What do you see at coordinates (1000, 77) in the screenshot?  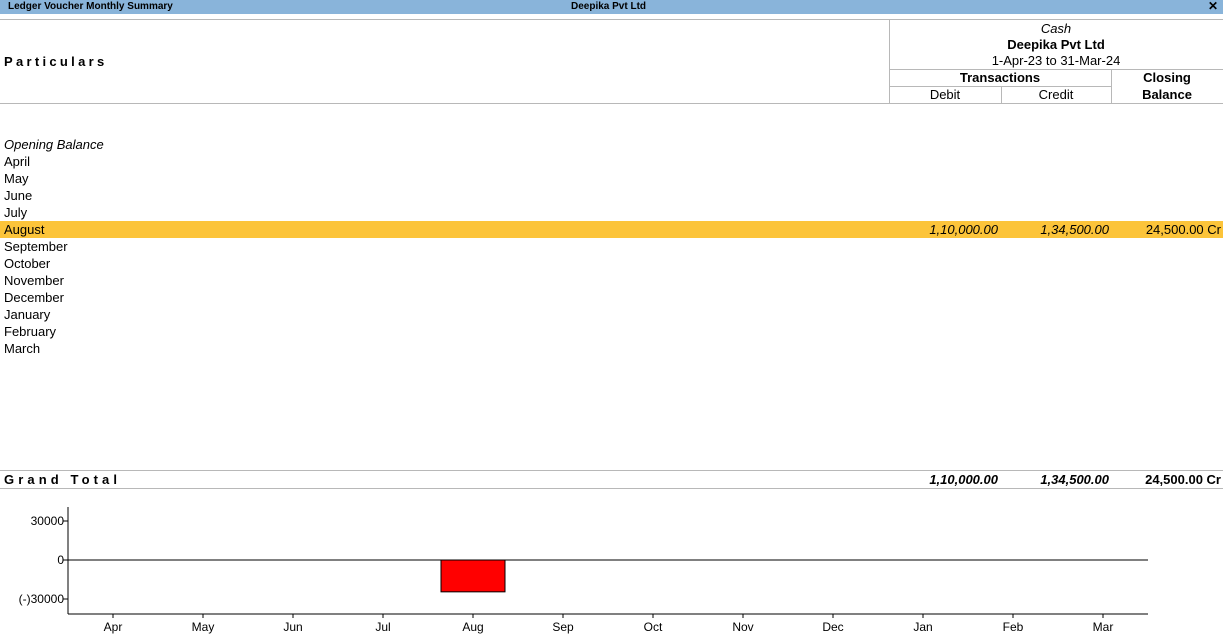 I see `transactions-header: Transactions` at bounding box center [1000, 77].